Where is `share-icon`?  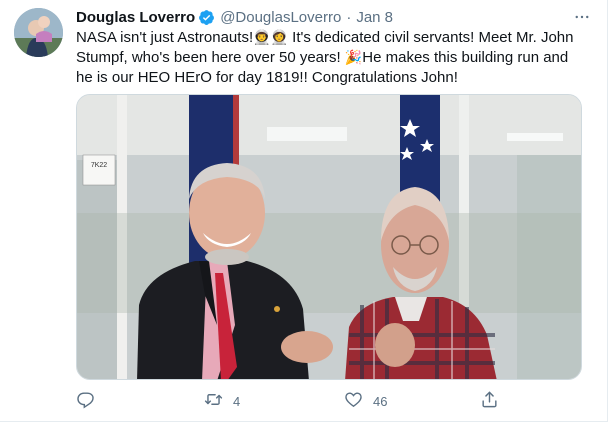 share-icon is located at coordinates (489, 401).